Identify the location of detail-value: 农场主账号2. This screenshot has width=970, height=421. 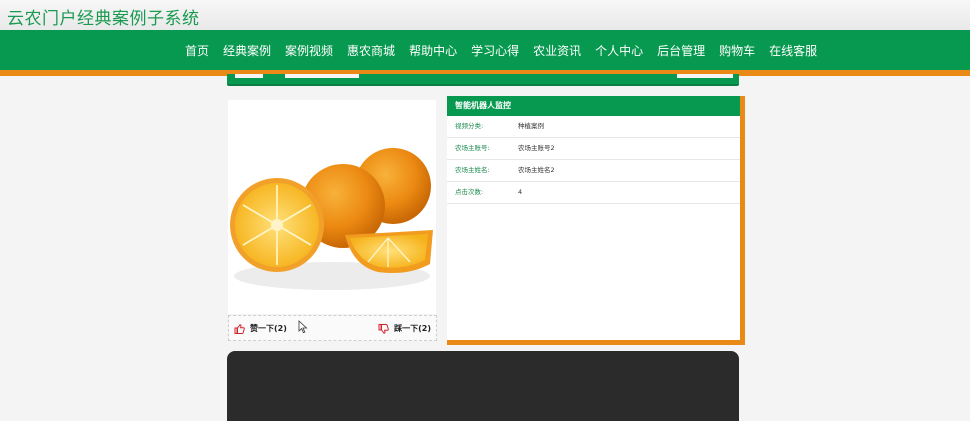
(536, 148).